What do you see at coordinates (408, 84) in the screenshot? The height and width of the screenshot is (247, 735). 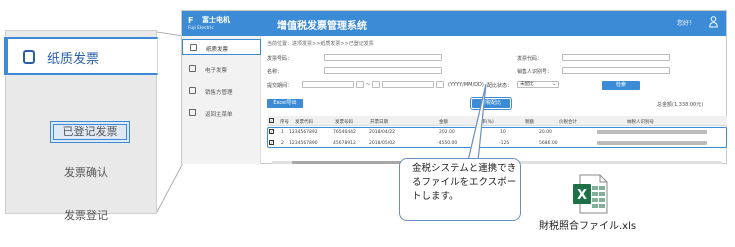 I see `date-to-input` at bounding box center [408, 84].